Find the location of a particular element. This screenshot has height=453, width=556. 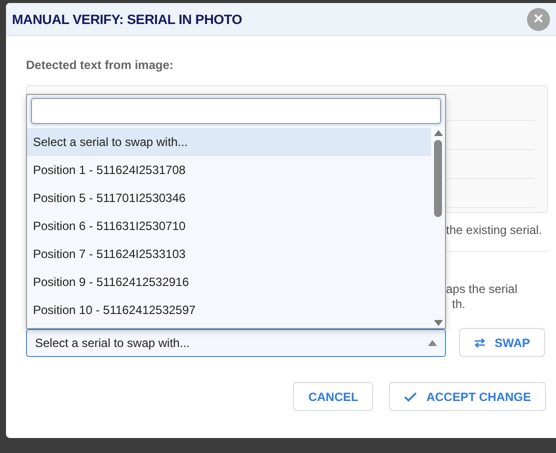

section-label: Detected text from image: is located at coordinates (100, 66).